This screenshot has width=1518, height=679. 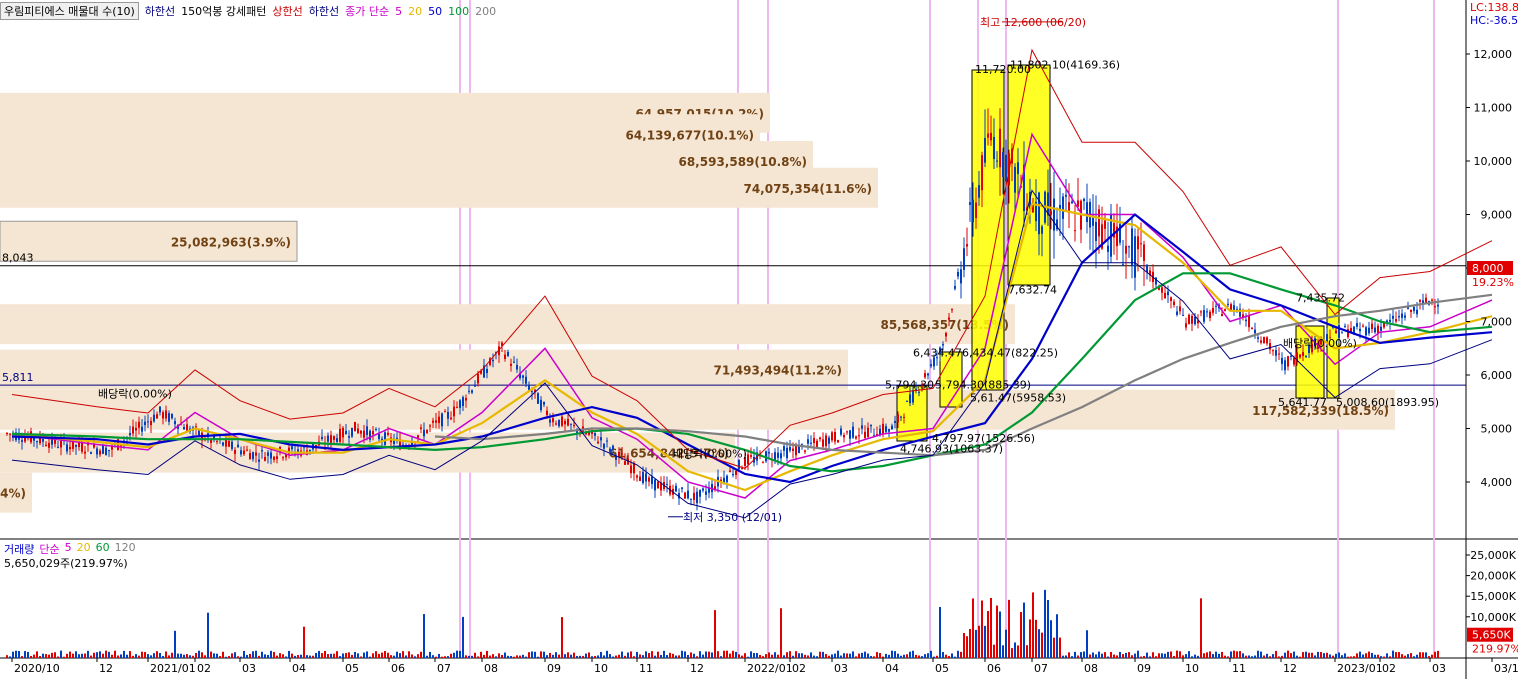 I want to click on time-axis-label: 02, so click(x=799, y=668).